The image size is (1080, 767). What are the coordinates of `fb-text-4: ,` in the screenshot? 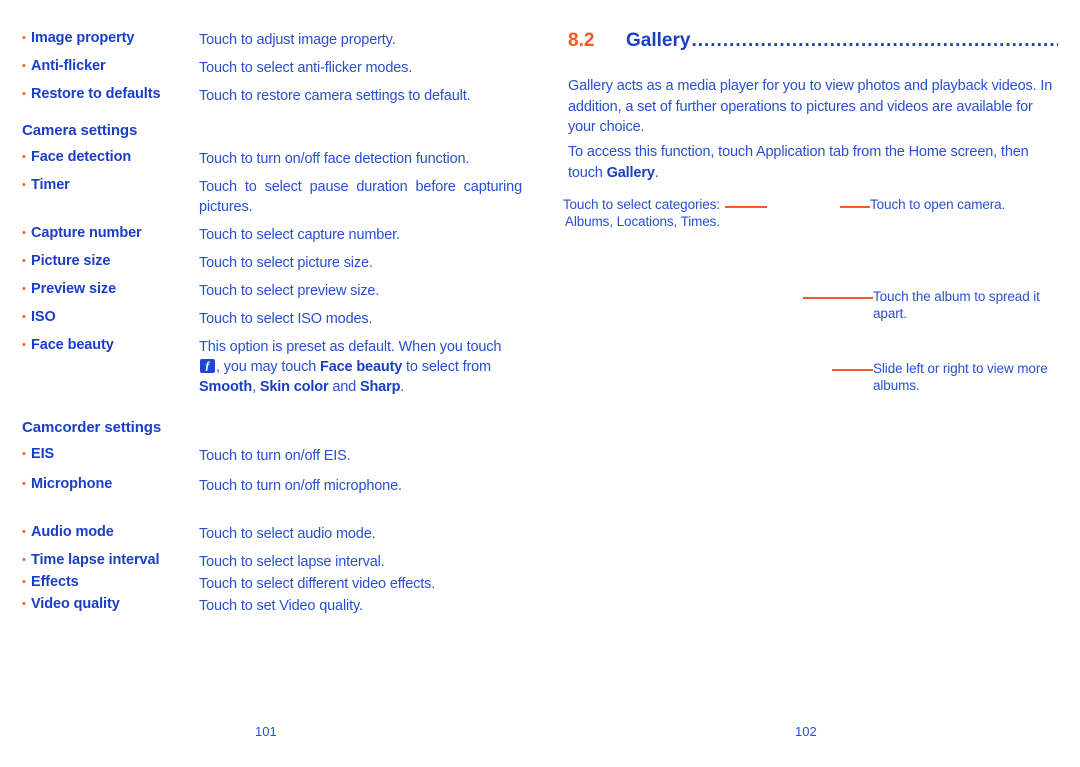 It's located at (256, 387).